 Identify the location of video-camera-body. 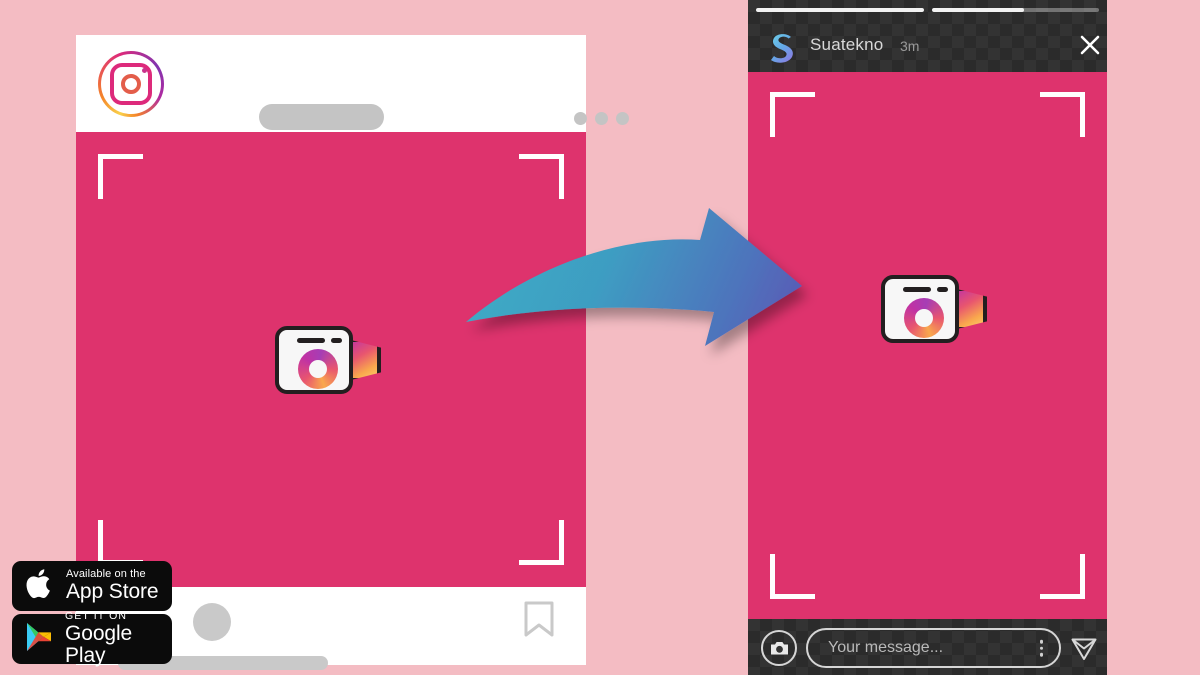
(314, 360).